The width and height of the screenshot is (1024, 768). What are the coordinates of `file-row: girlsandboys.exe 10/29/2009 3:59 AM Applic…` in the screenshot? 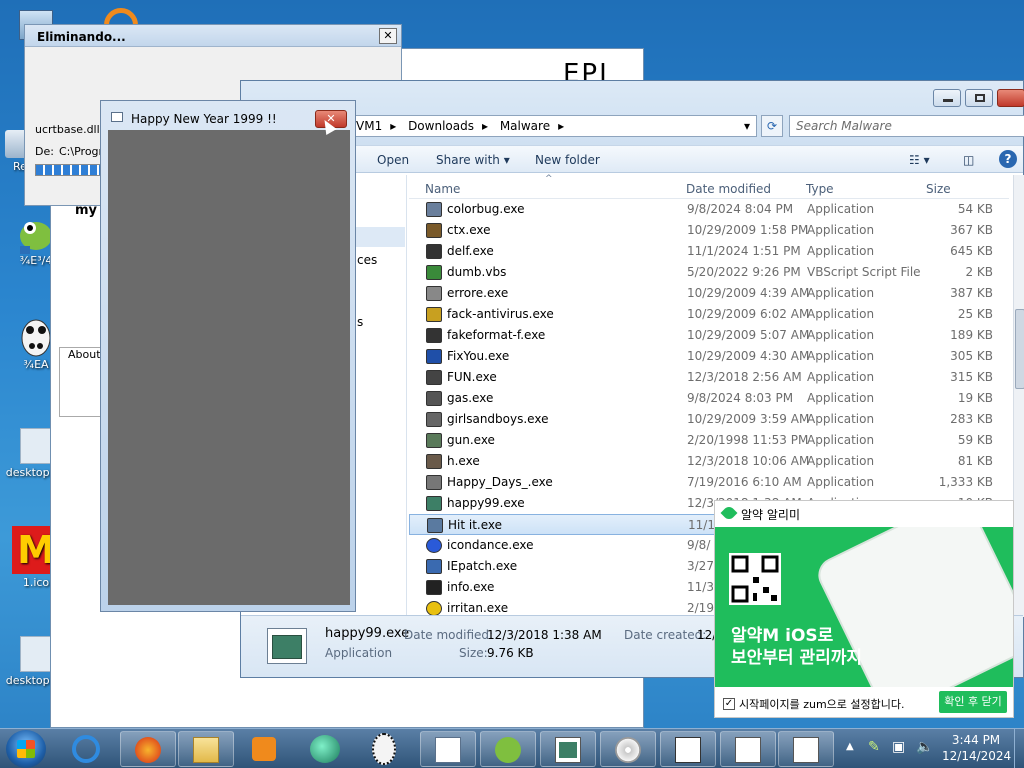 It's located at (709, 419).